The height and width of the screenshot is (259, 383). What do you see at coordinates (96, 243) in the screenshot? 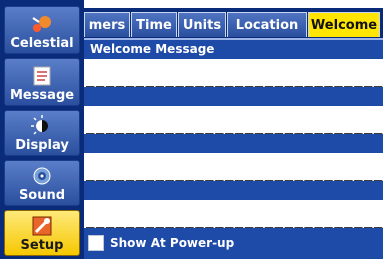
I see `show-at-powerup-checkbox` at bounding box center [96, 243].